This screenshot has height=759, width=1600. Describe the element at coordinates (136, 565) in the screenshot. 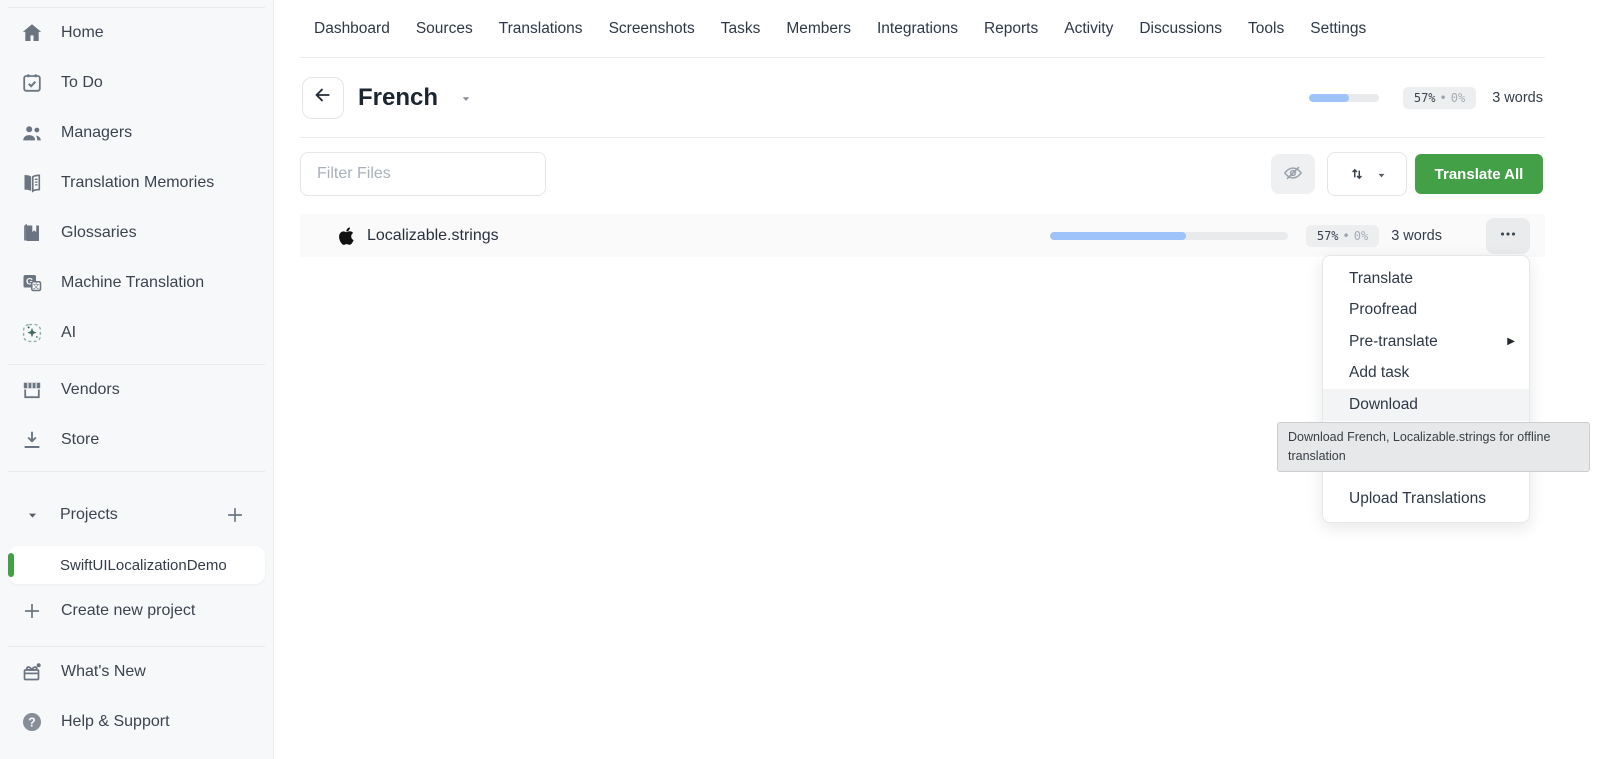

I see `sidebar-item-active-project: SwiftUILocalizationDemo` at that location.